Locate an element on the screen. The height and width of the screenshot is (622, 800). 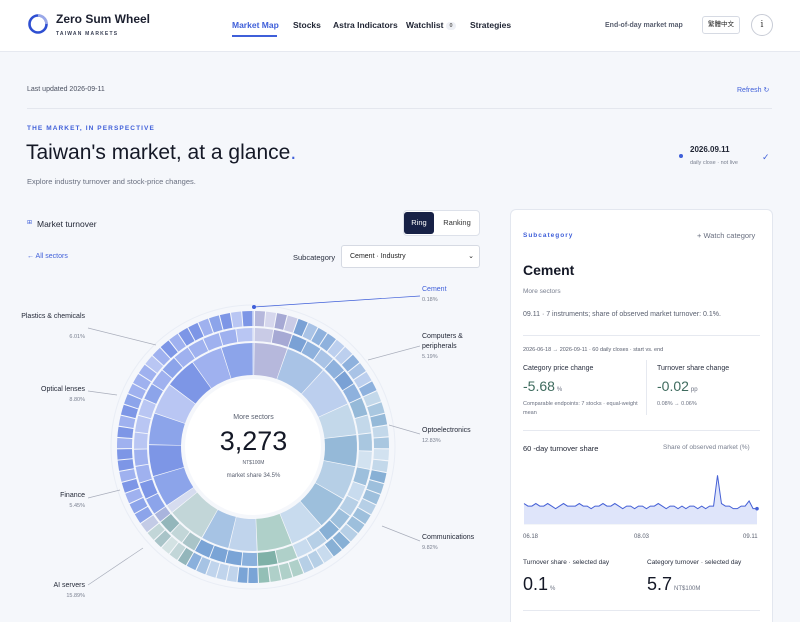
share-change-note: 0.08% → 0.06% is located at coordinates (677, 404).